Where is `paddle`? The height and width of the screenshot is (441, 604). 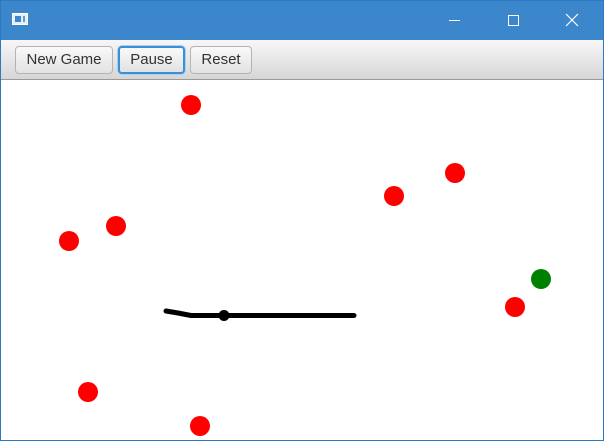
paddle is located at coordinates (260, 314).